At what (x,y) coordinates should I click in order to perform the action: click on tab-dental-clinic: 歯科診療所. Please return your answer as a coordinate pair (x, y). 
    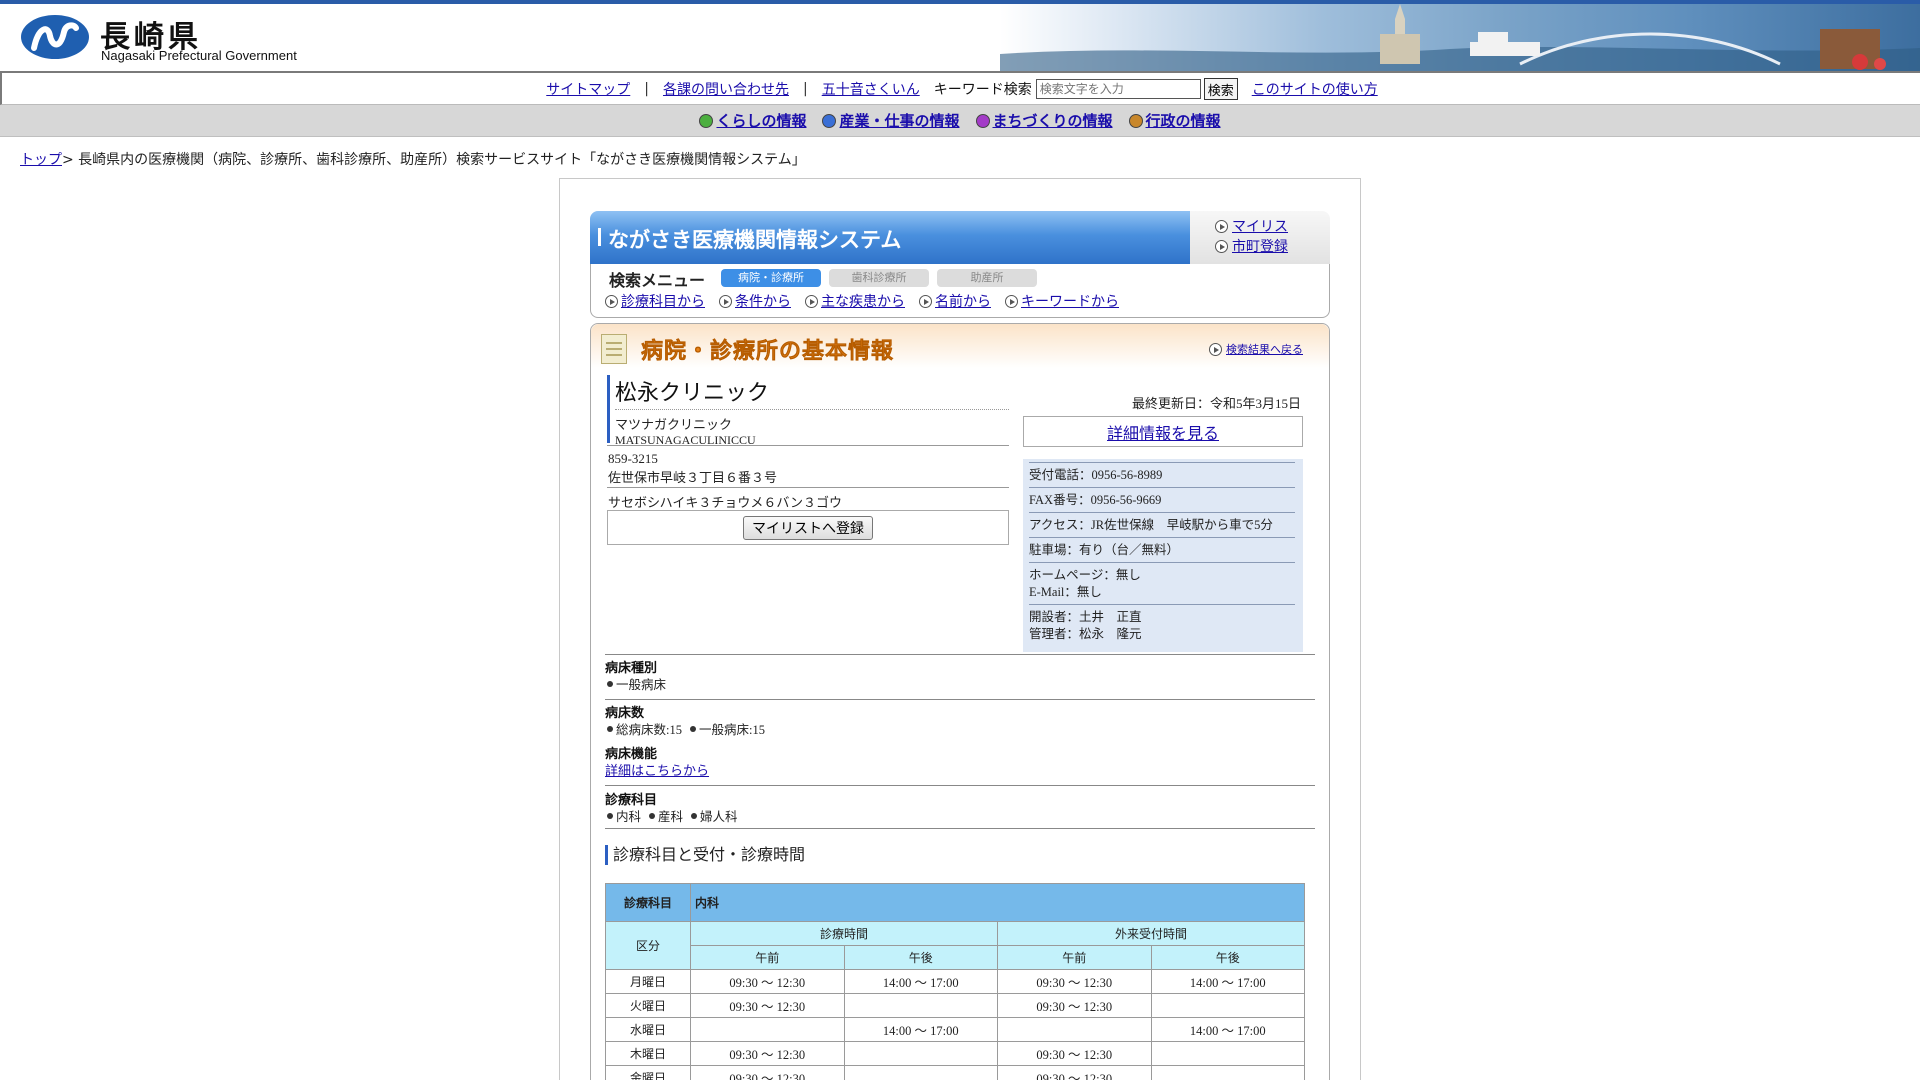
    Looking at the image, I should click on (879, 278).